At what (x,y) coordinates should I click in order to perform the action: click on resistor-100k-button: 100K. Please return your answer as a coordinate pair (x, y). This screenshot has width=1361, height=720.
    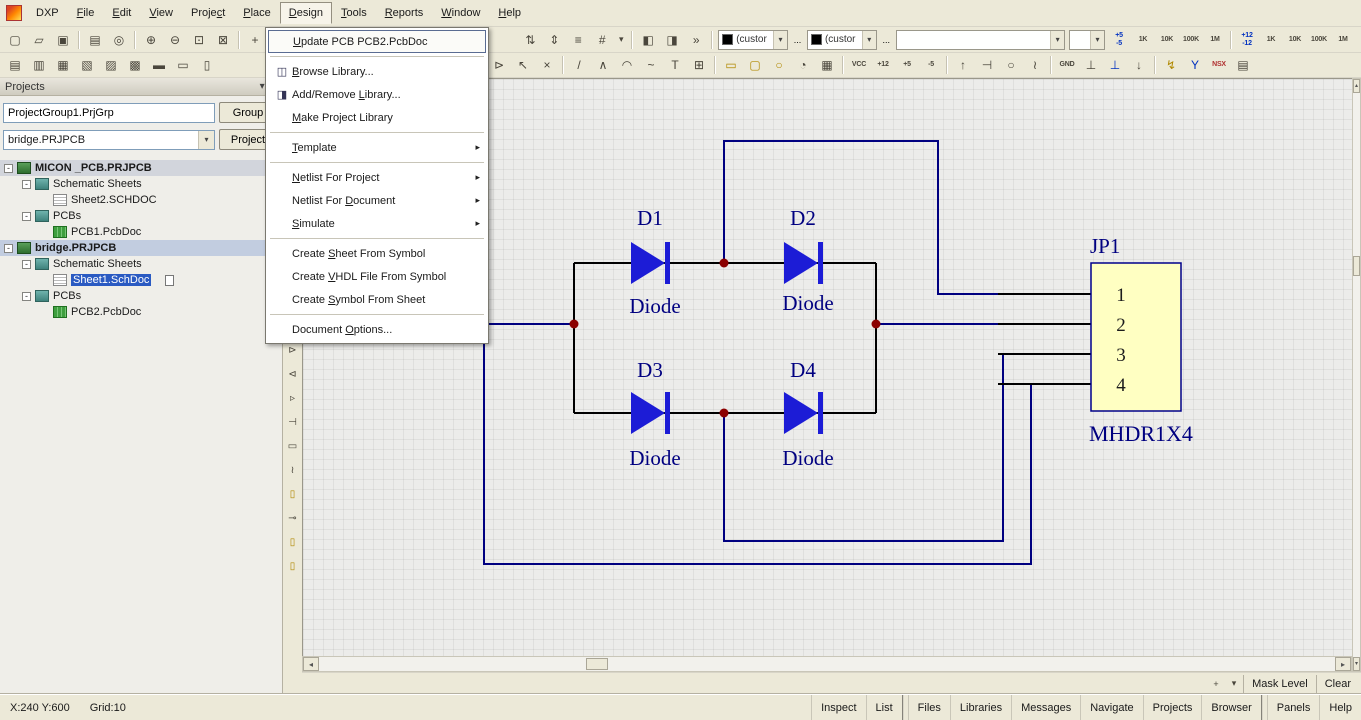
    Looking at the image, I should click on (1191, 40).